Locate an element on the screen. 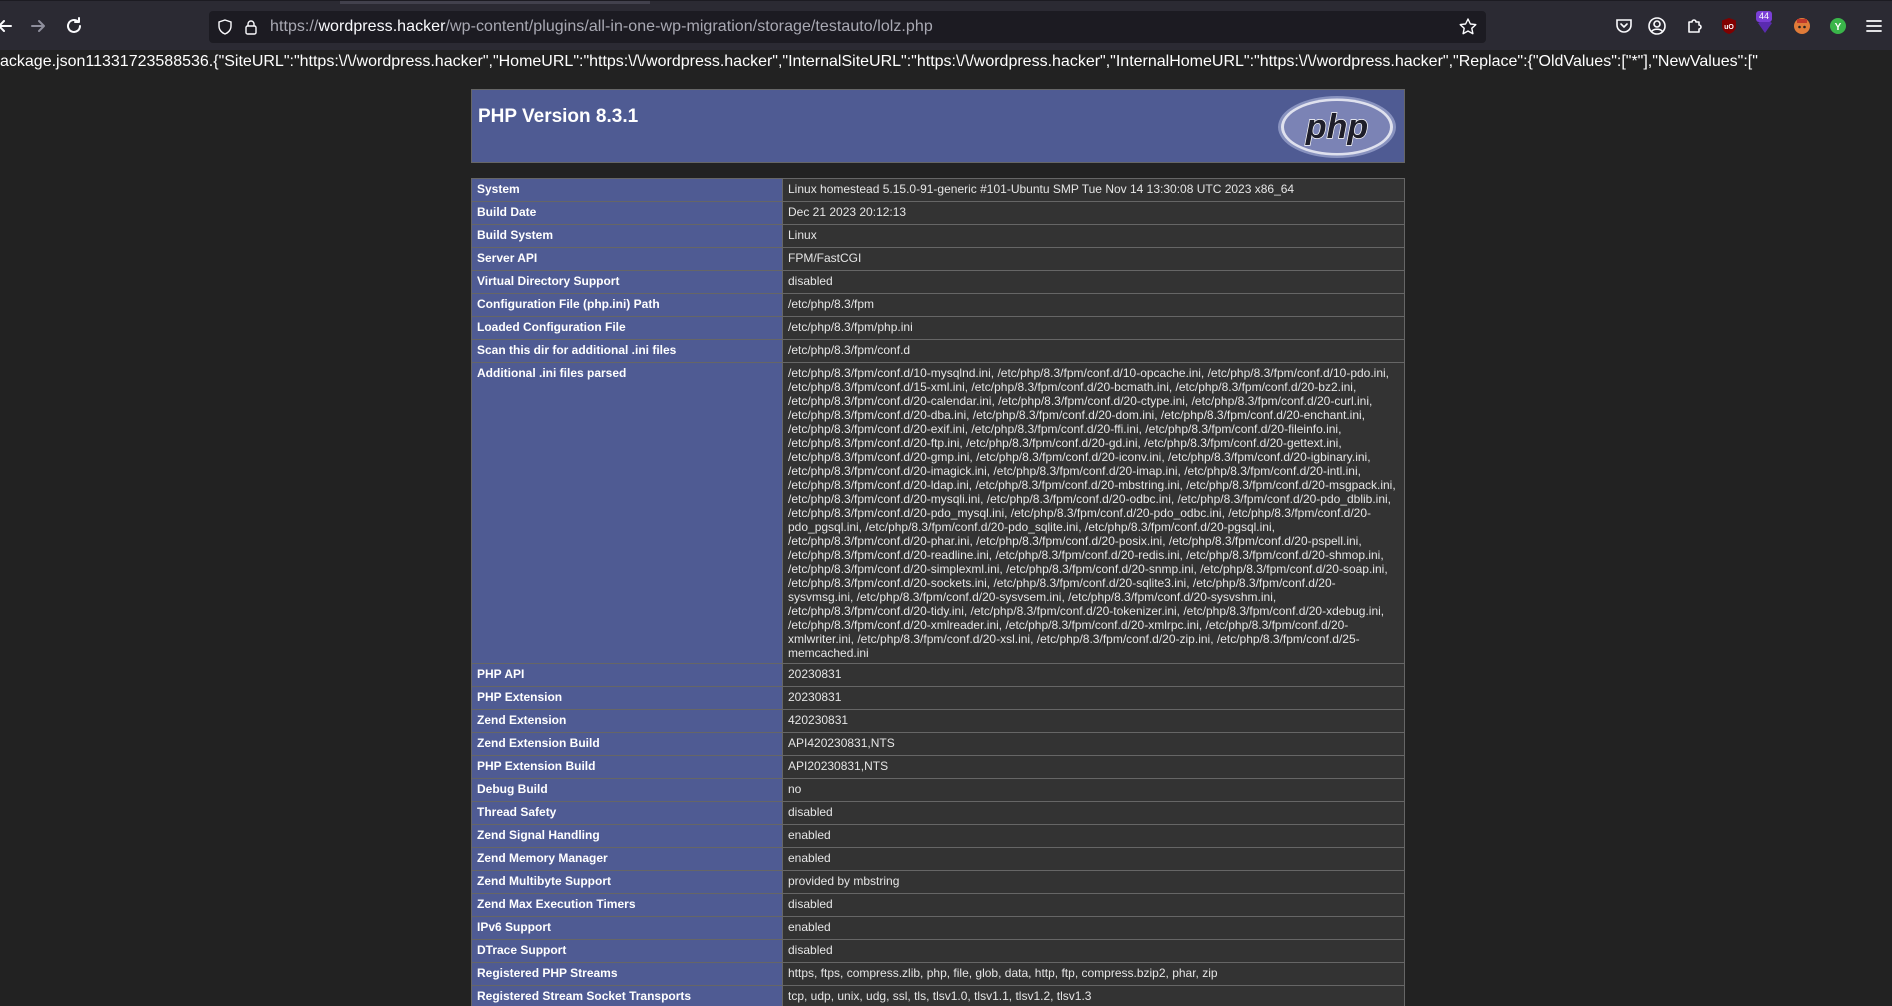 The image size is (1892, 1006). table-row: IPv6 Support enabled is located at coordinates (938, 928).